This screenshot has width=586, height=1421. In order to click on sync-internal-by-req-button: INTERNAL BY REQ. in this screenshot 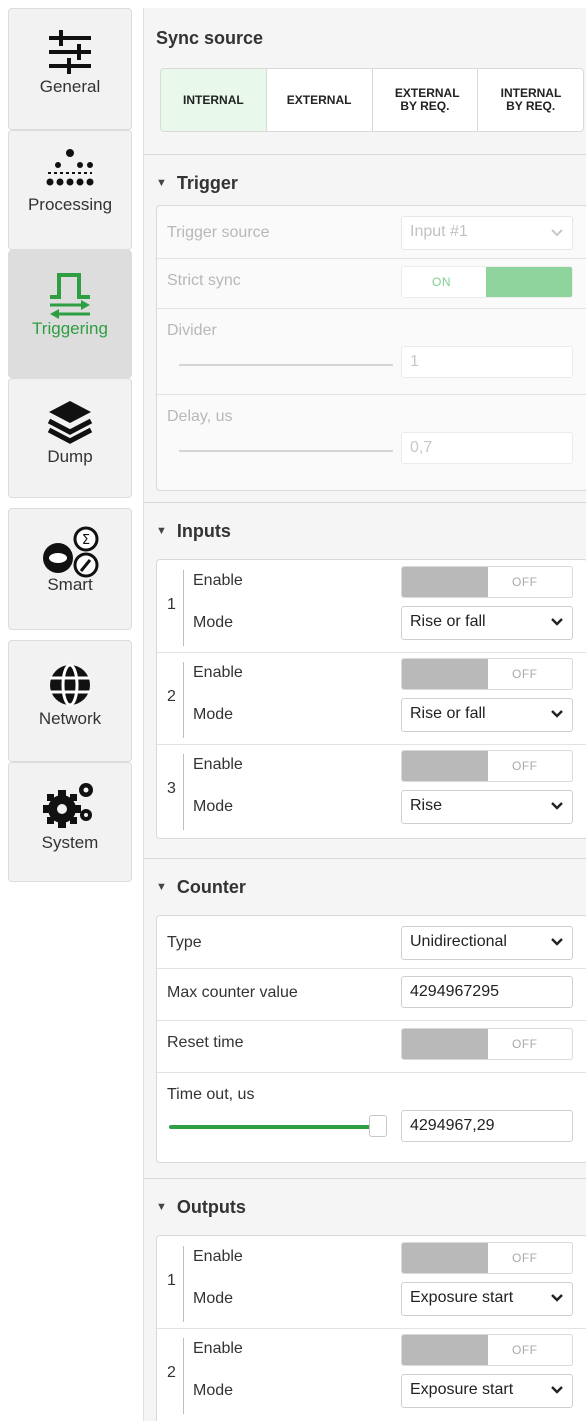, I will do `click(530, 100)`.